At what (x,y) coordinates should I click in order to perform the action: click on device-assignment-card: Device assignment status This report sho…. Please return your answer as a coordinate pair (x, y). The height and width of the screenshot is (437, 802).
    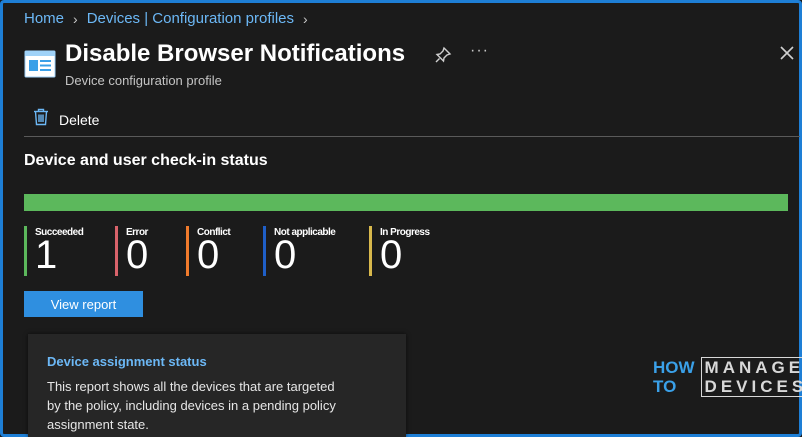
    Looking at the image, I should click on (217, 385).